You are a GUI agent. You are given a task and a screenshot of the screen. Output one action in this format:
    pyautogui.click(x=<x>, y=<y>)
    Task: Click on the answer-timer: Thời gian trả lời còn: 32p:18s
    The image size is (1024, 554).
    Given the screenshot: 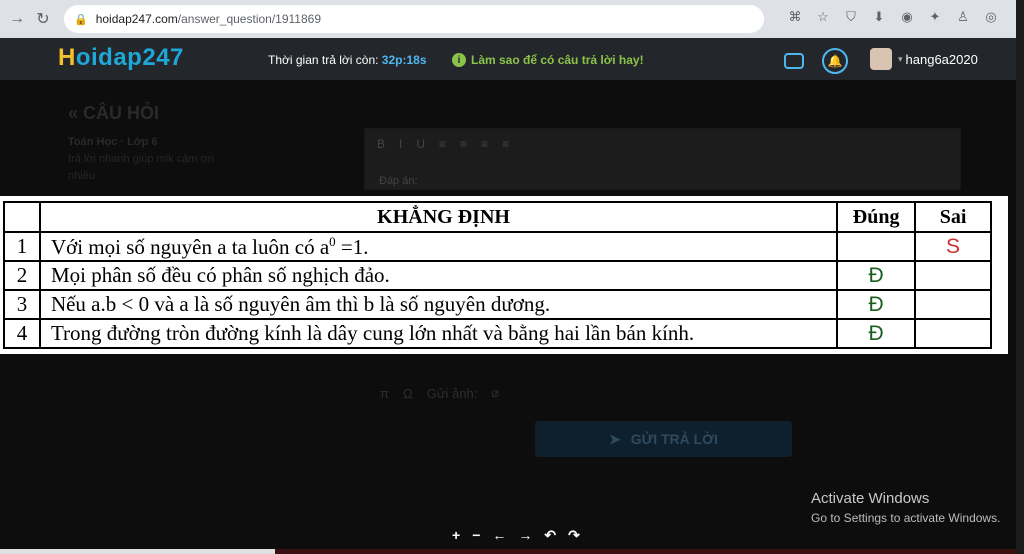 What is the action you would take?
    pyautogui.click(x=347, y=60)
    